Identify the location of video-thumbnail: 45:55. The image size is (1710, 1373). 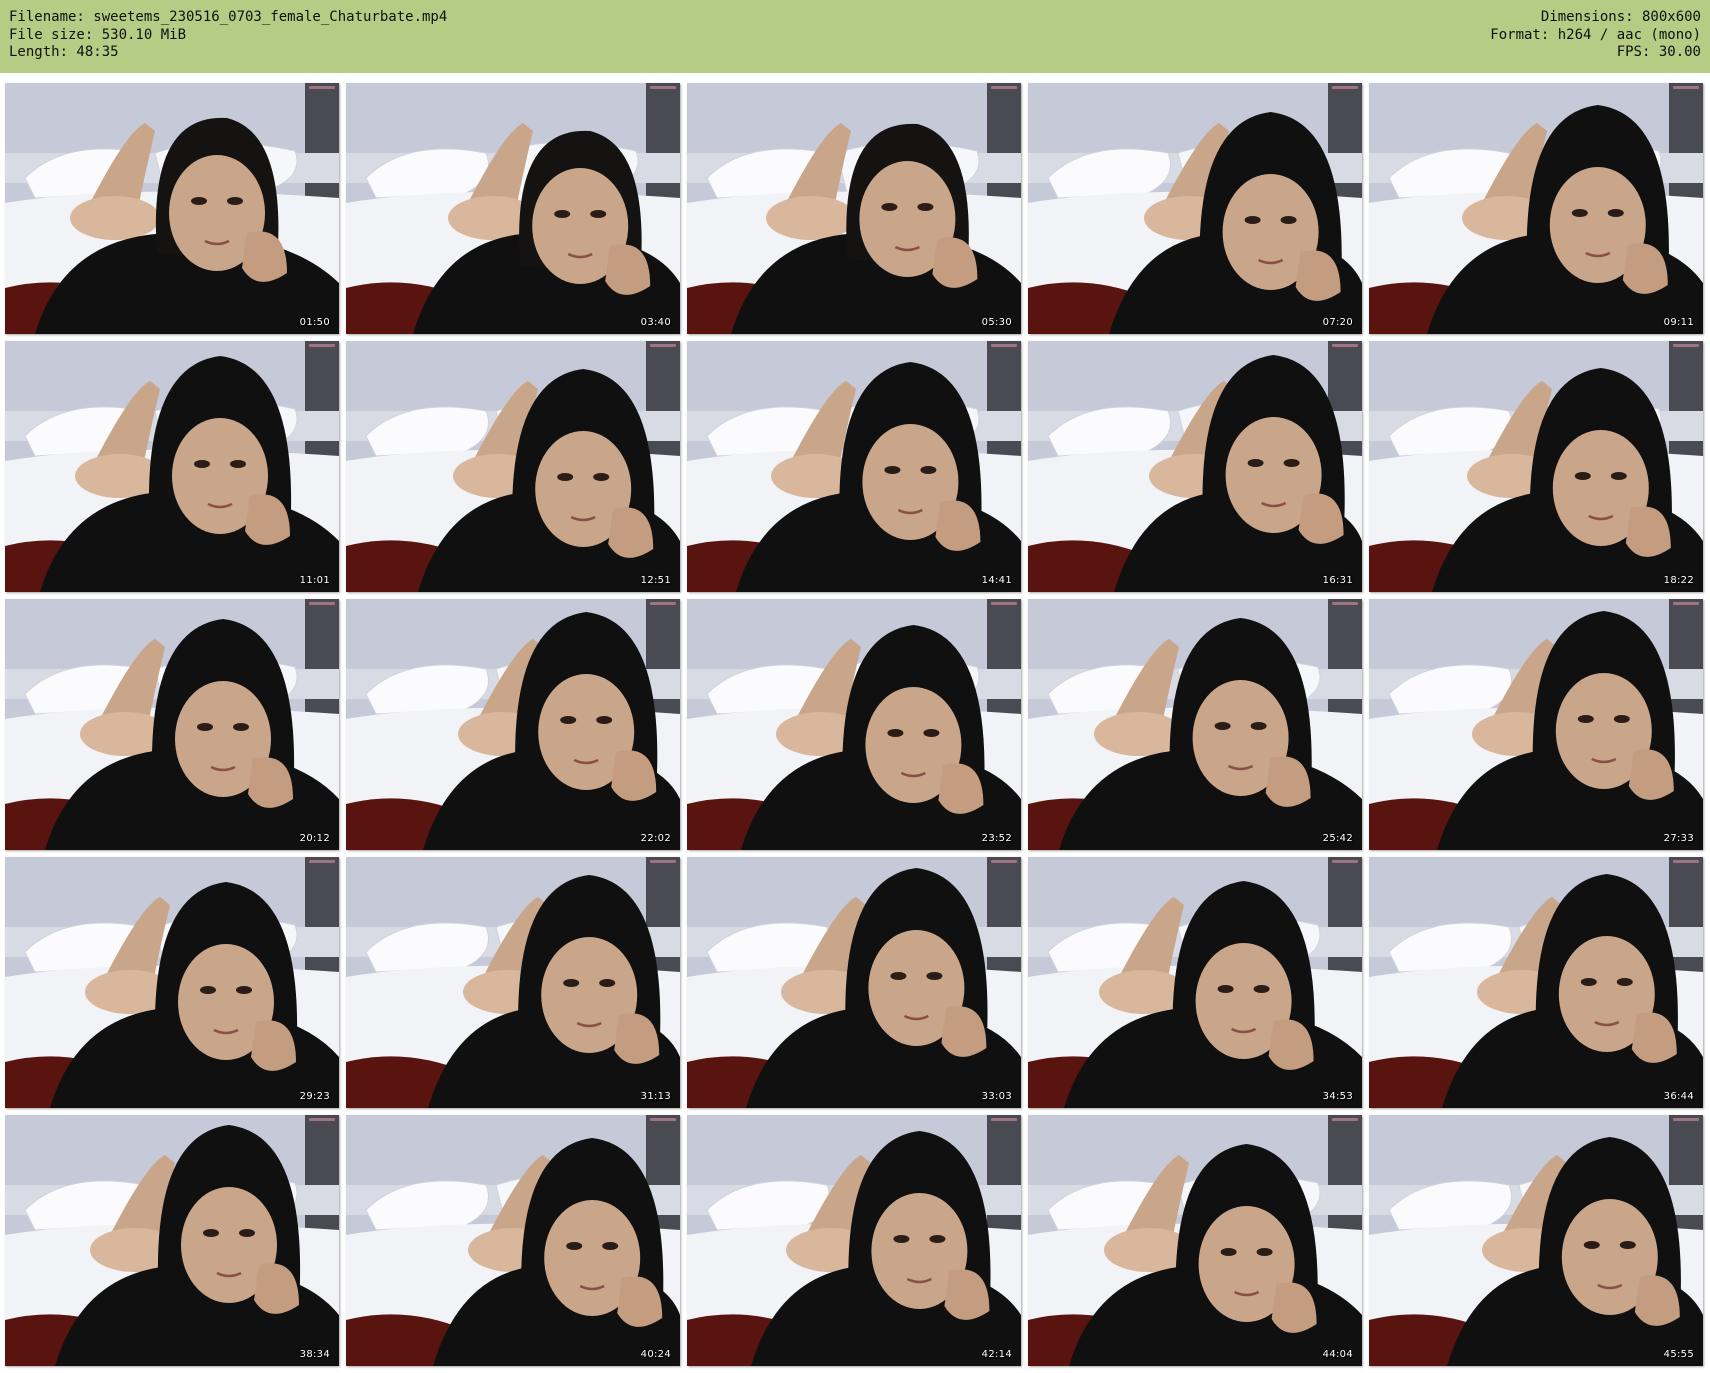
(1536, 1240).